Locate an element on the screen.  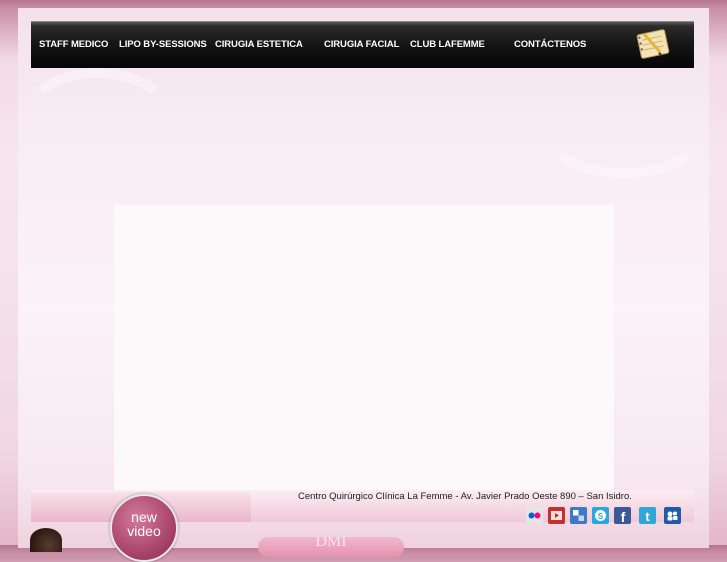
svg-text: S is located at coordinates (601, 516).